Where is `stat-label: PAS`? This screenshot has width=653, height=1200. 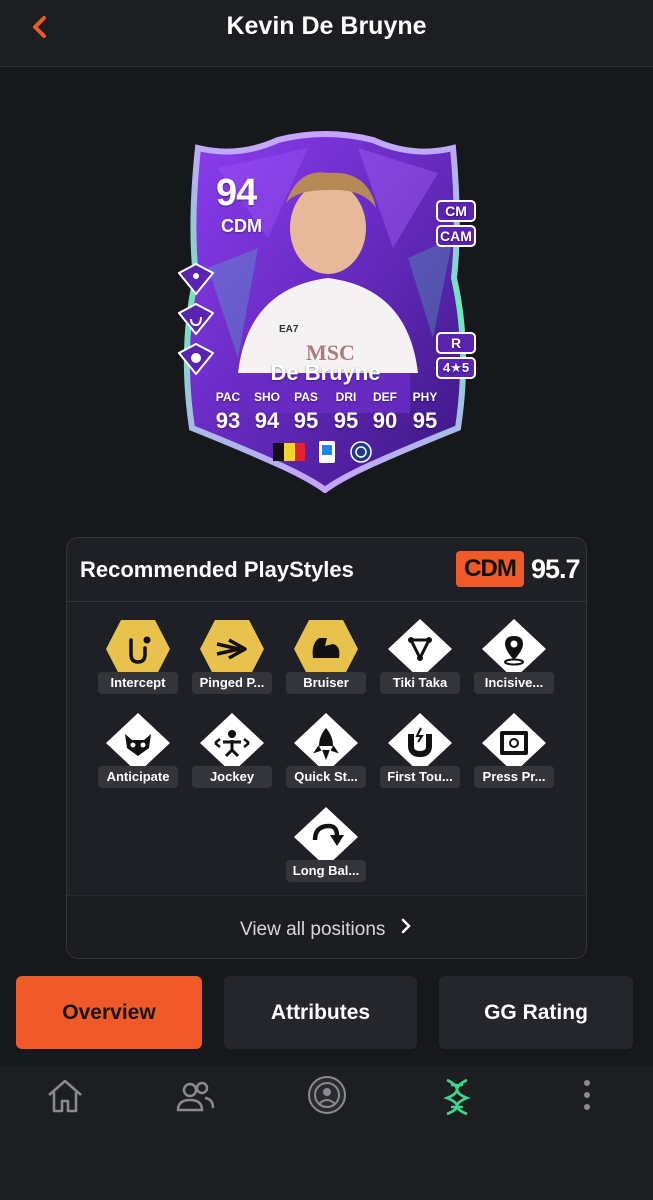
stat-label: PAS is located at coordinates (306, 397).